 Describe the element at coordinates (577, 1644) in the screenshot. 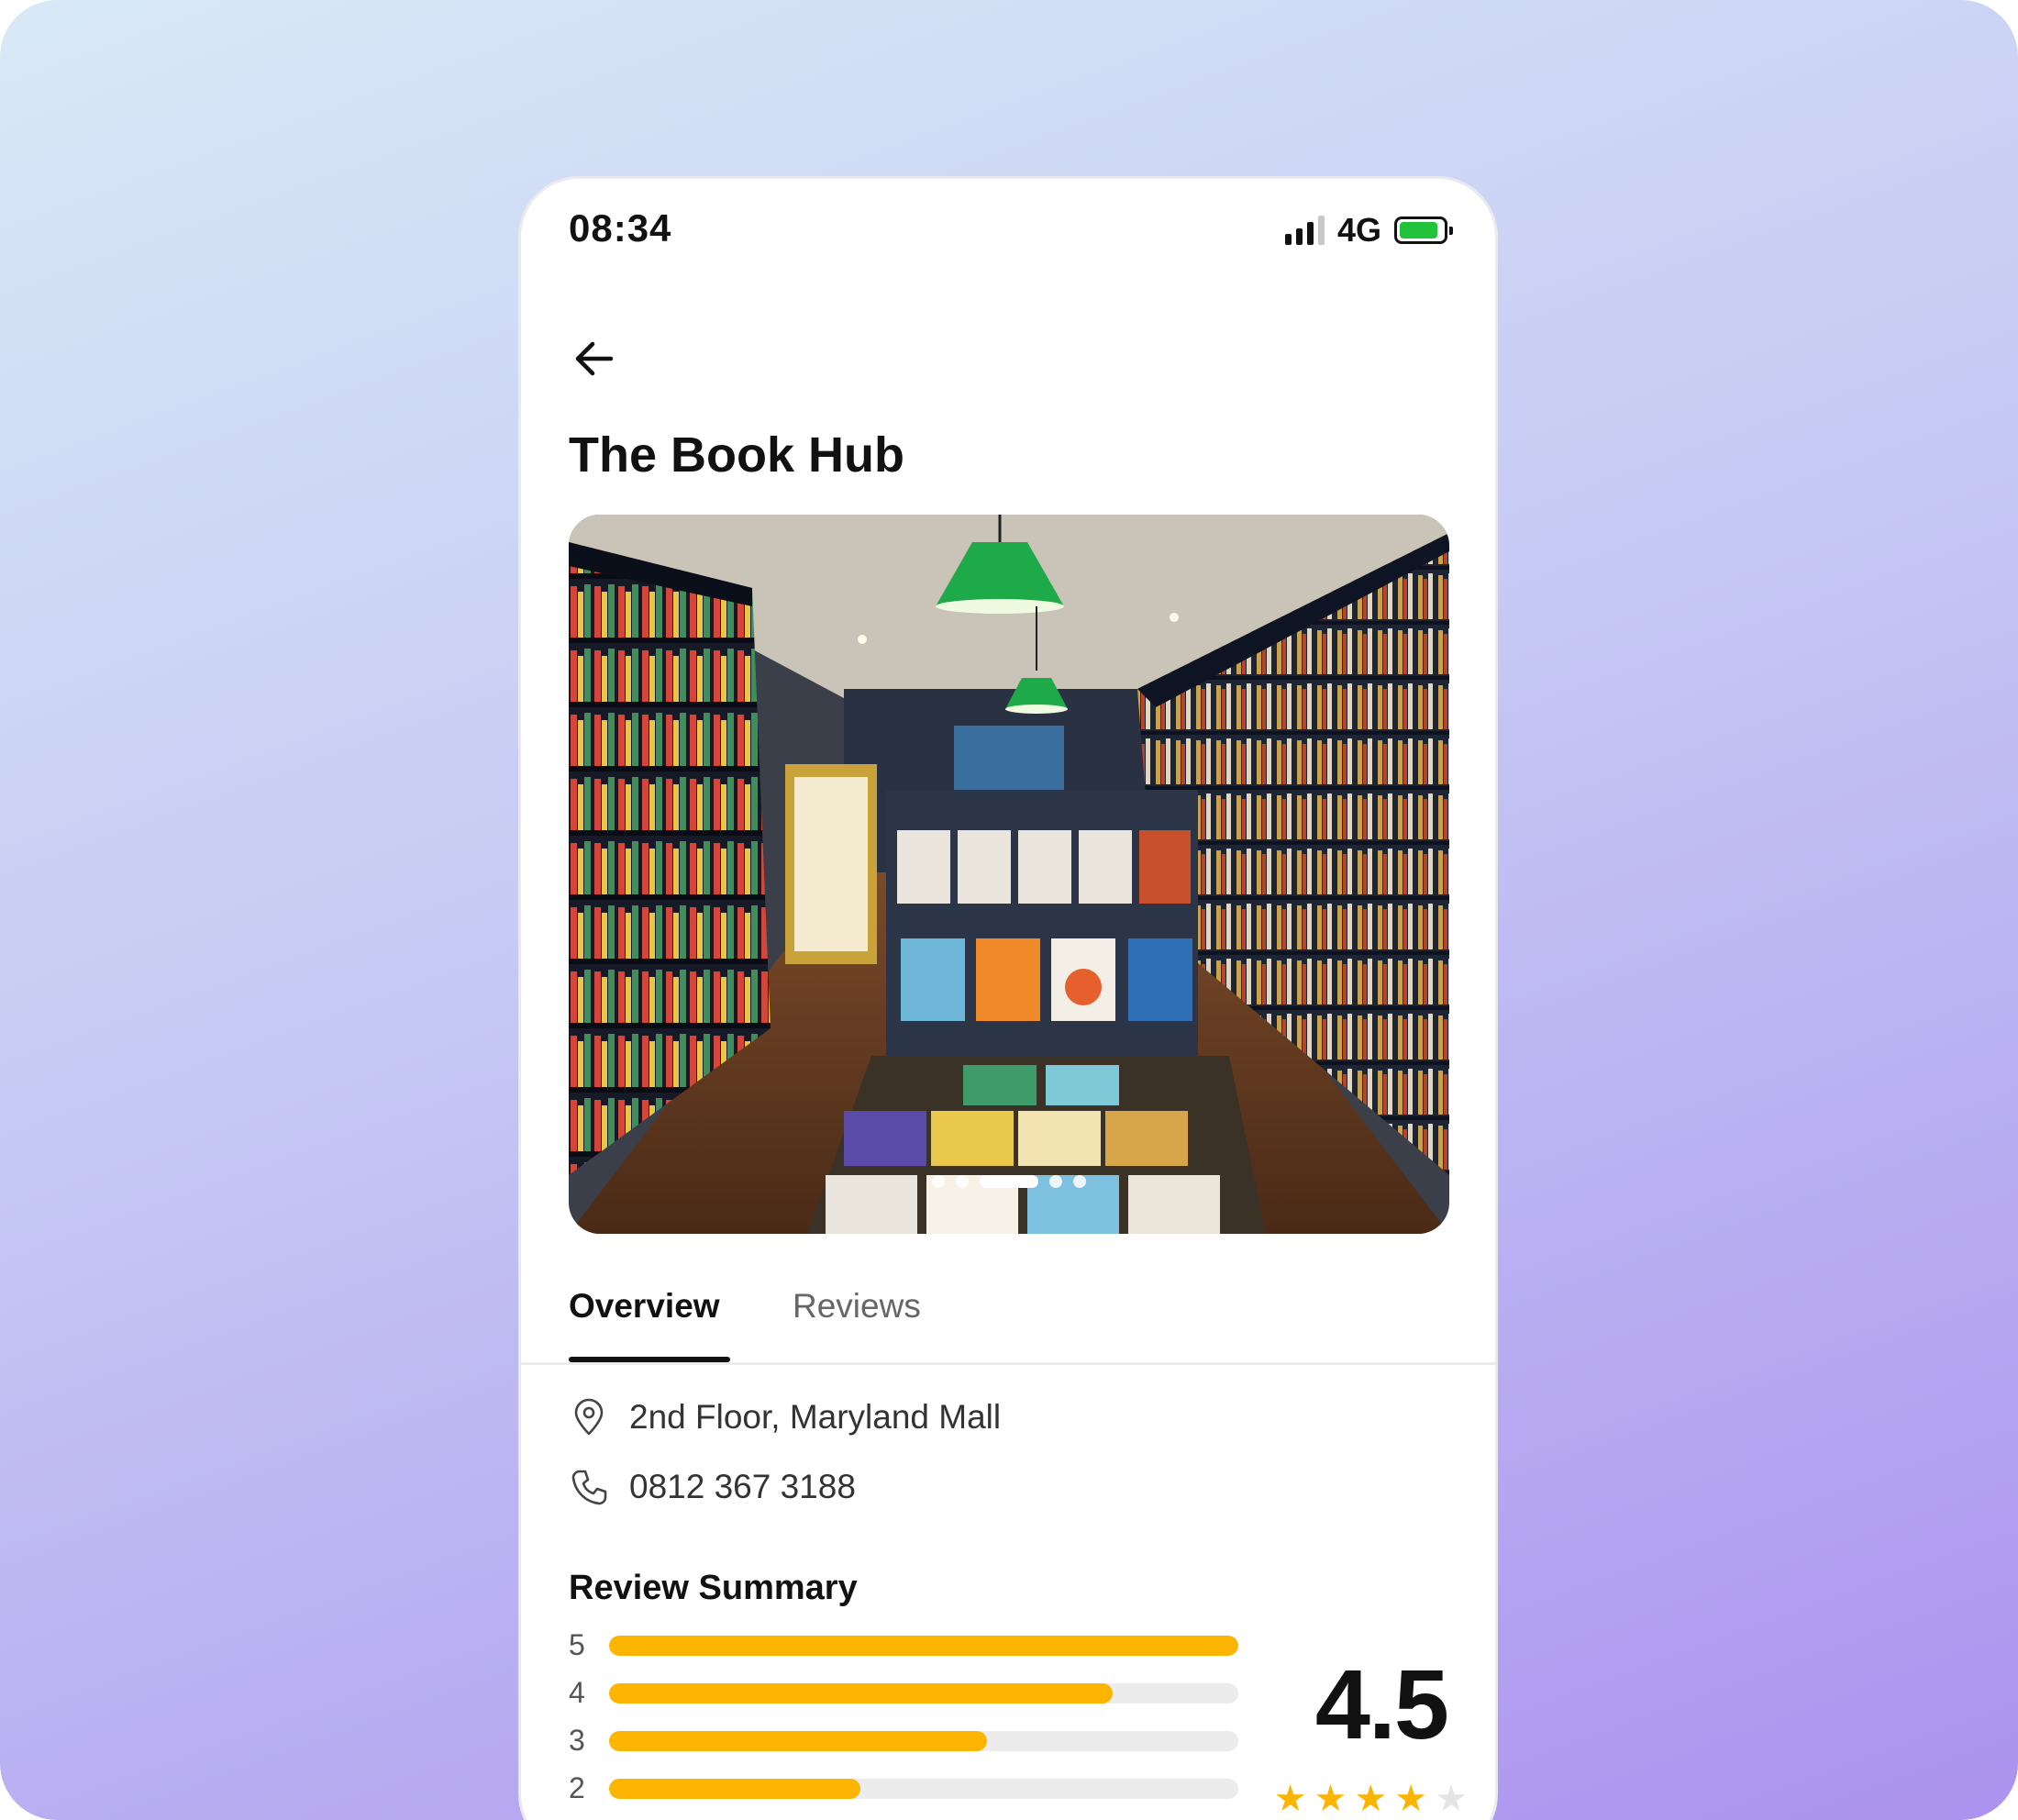

I see `rating-bar-label: 5` at that location.